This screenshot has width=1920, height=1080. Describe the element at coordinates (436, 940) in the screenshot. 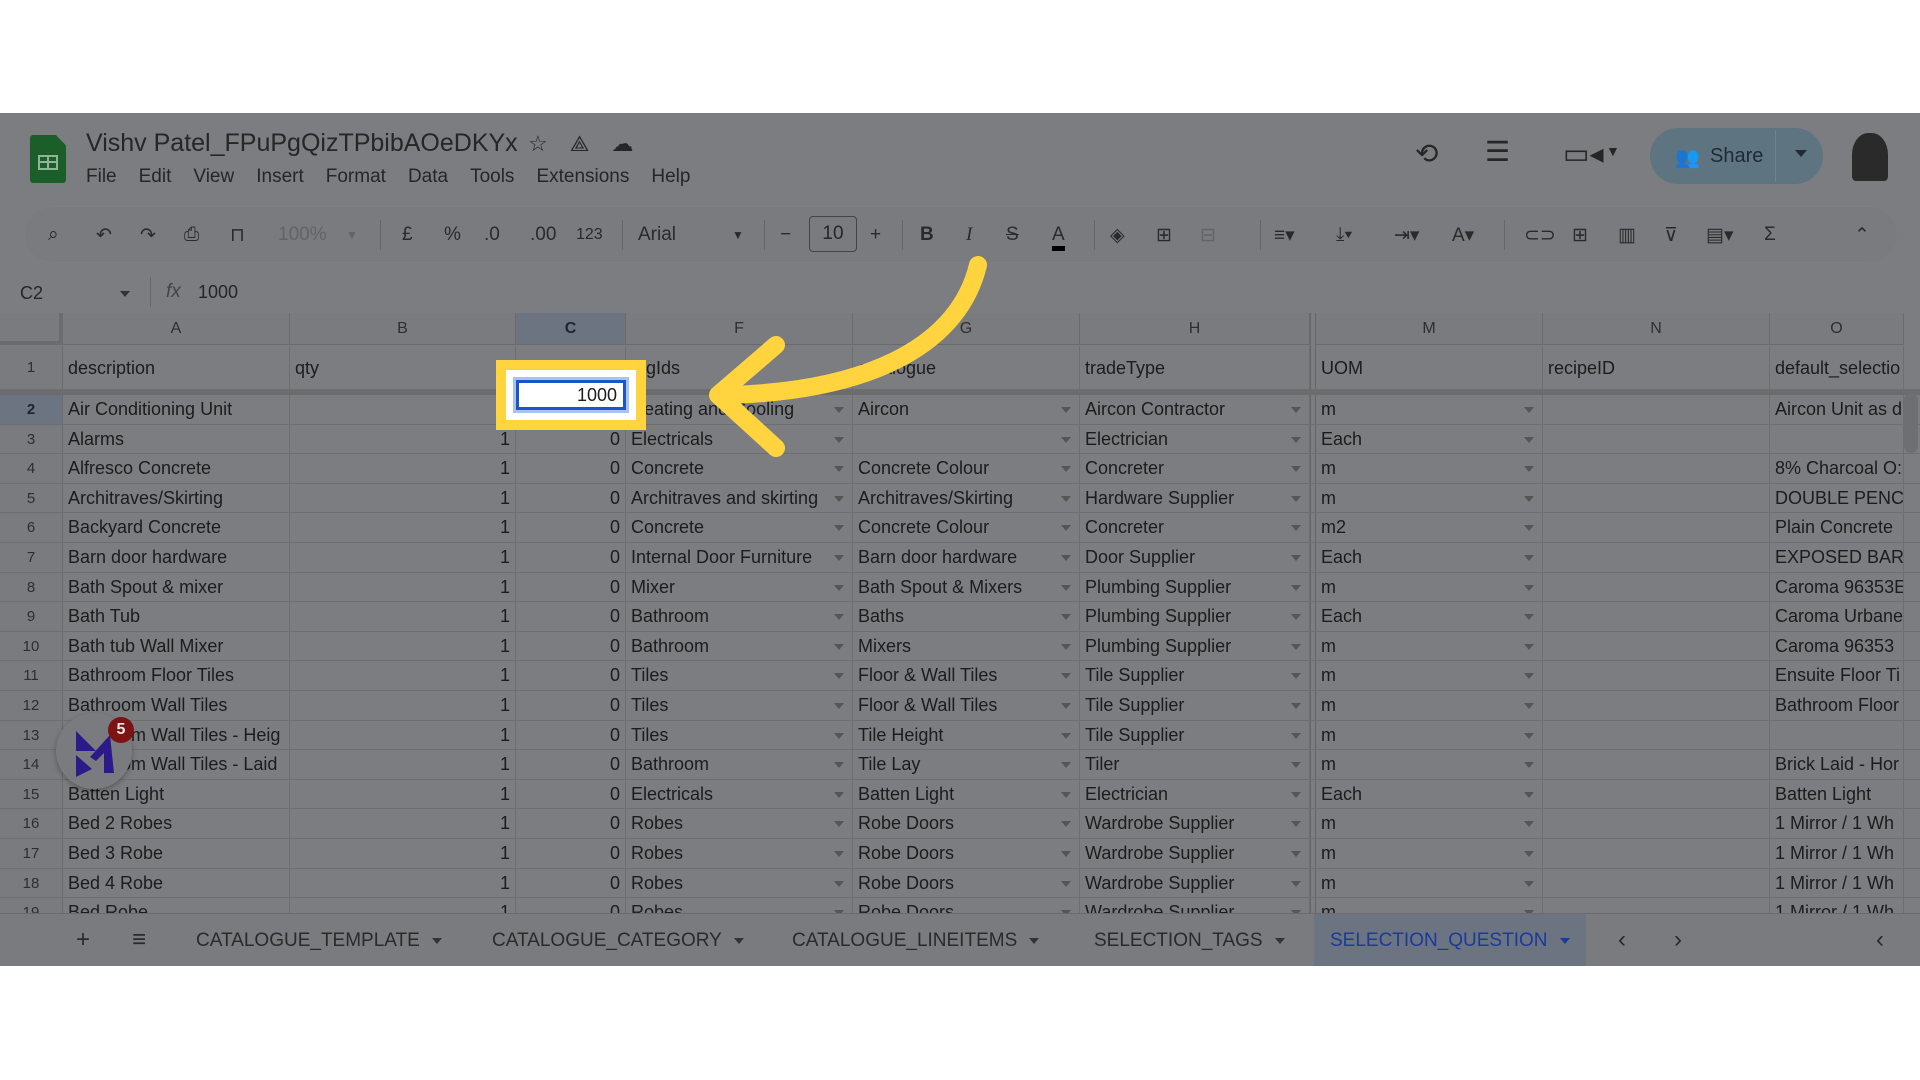

I see `sheet-tab-menu-icon` at that location.